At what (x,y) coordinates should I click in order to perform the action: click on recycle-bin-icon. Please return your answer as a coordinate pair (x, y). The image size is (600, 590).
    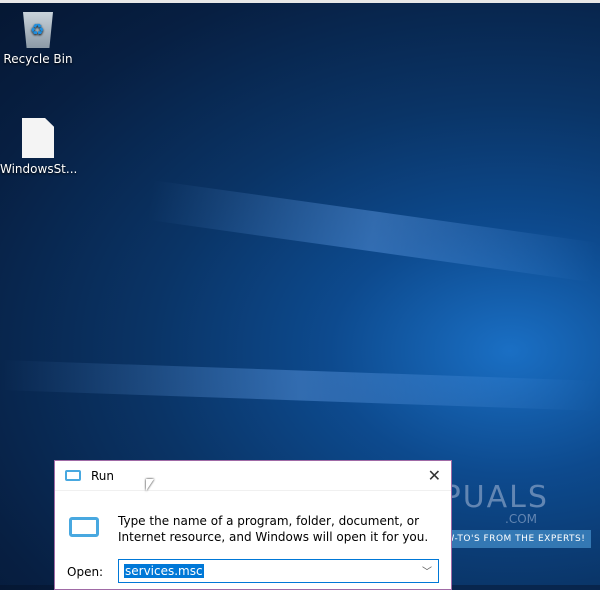
    Looking at the image, I should click on (38, 30).